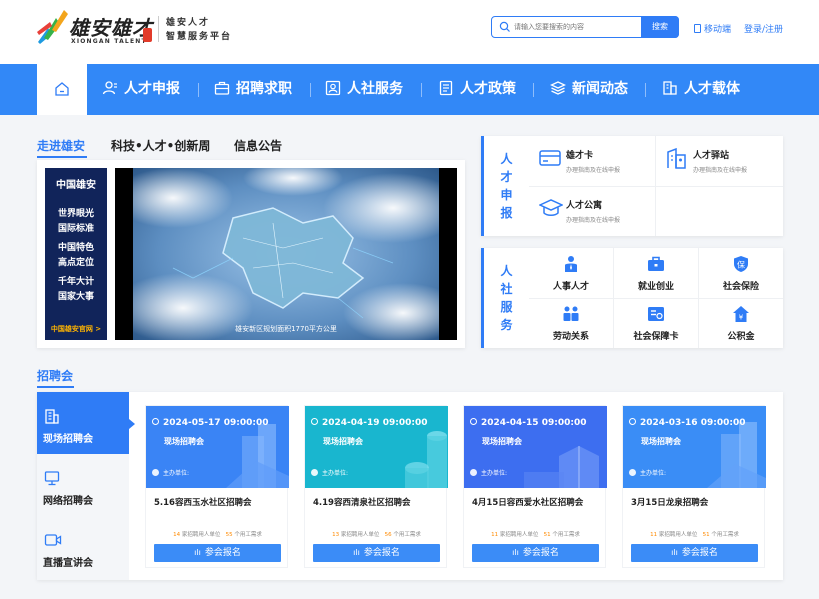 The height and width of the screenshot is (599, 819). What do you see at coordinates (473, 472) in the screenshot?
I see `host-icon` at bounding box center [473, 472].